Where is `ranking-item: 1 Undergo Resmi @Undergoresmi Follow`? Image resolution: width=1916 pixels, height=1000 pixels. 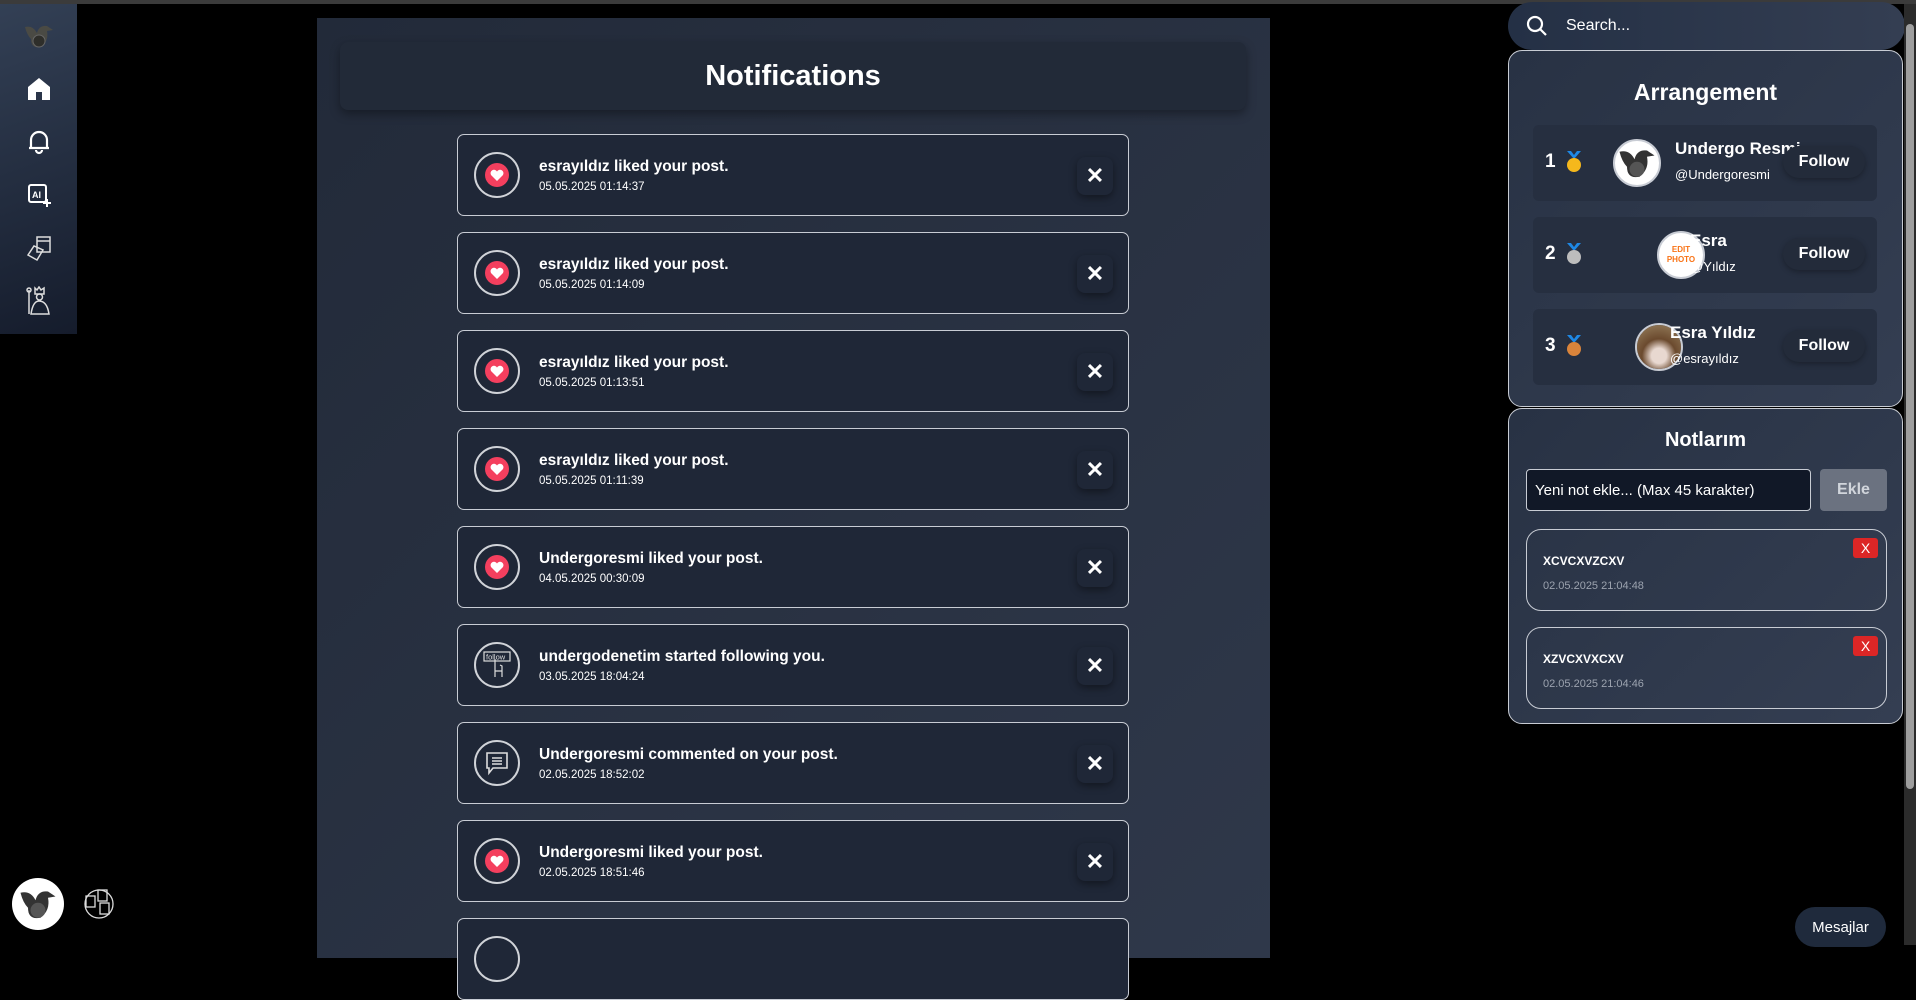 ranking-item: 1 Undergo Resmi @Undergoresmi Follow is located at coordinates (1705, 163).